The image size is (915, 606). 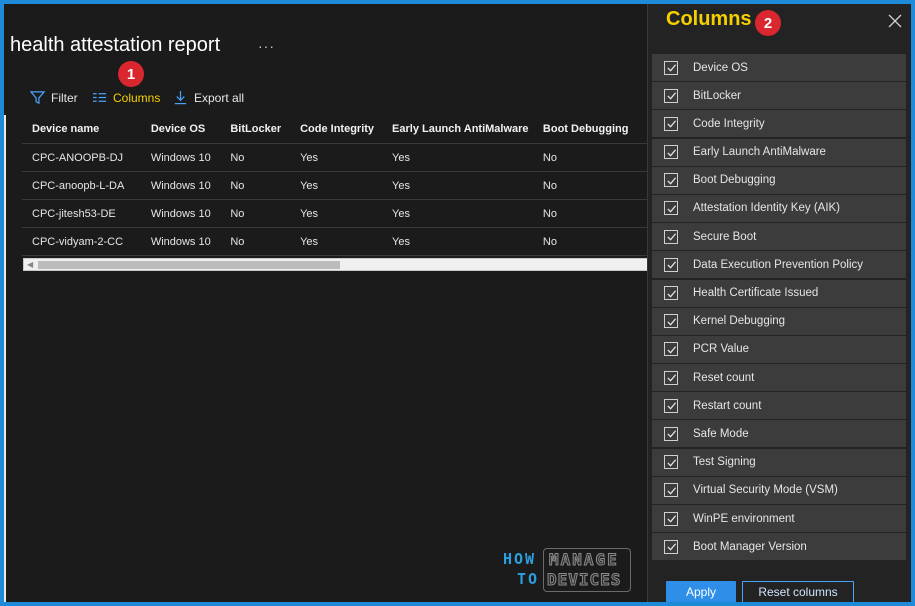 I want to click on column-header-device-name: Device name, so click(x=81, y=129).